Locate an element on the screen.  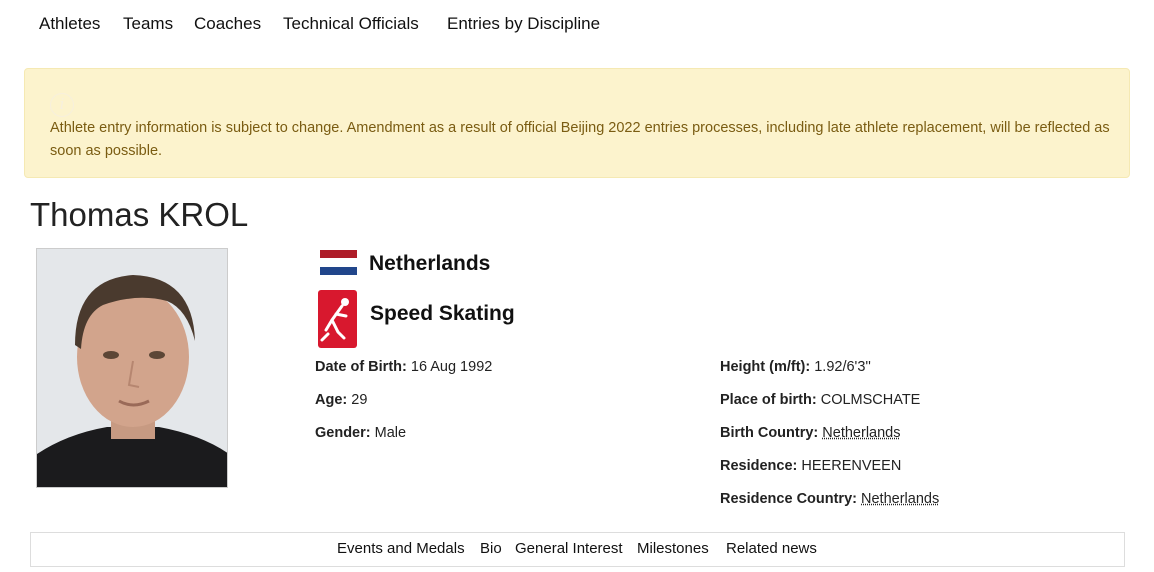
country-flag-icon is located at coordinates (338, 262).